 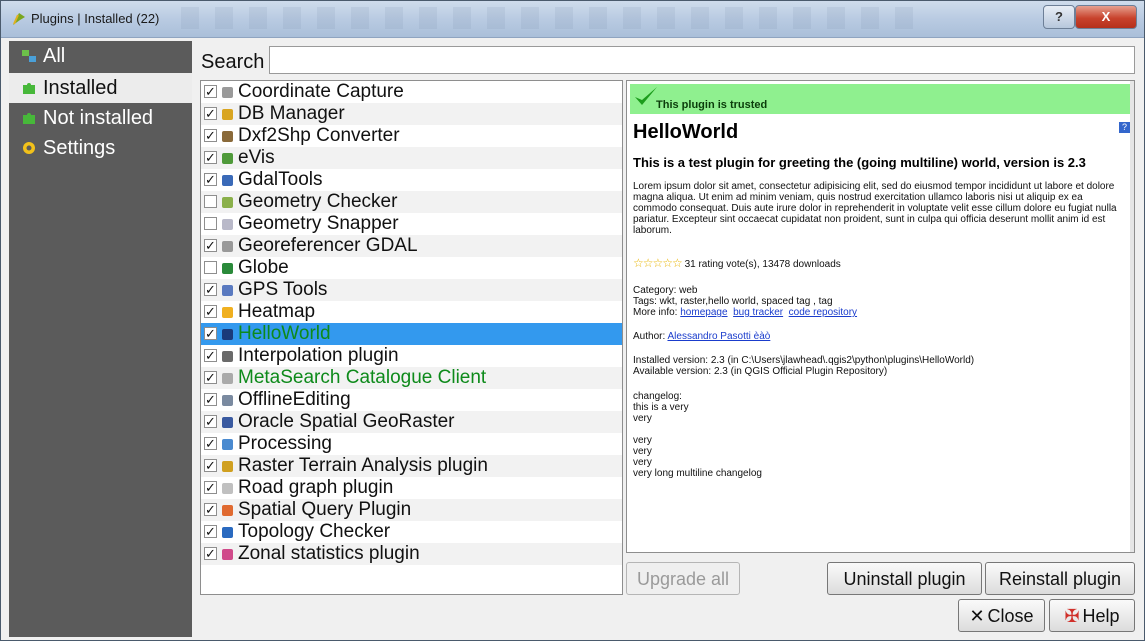 I want to click on plugin-row: ✓ Raster Terrain Analysis plugin, so click(x=411, y=466).